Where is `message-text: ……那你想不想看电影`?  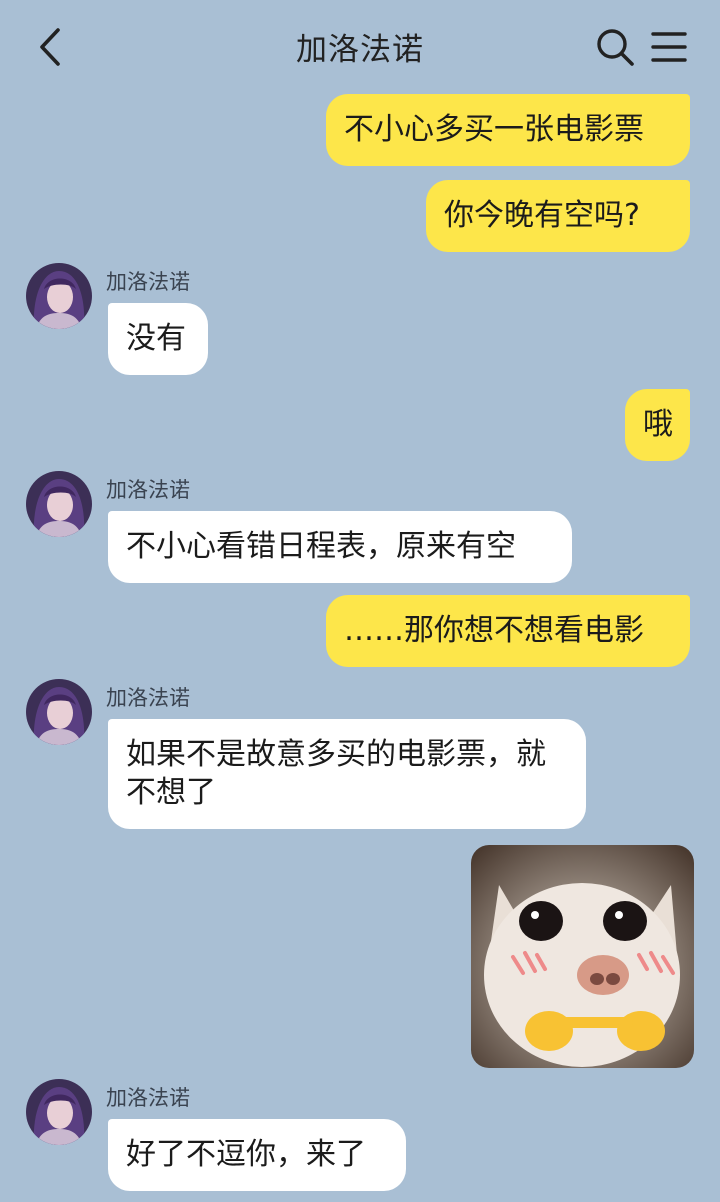 message-text: ……那你想不想看电影 is located at coordinates (494, 630).